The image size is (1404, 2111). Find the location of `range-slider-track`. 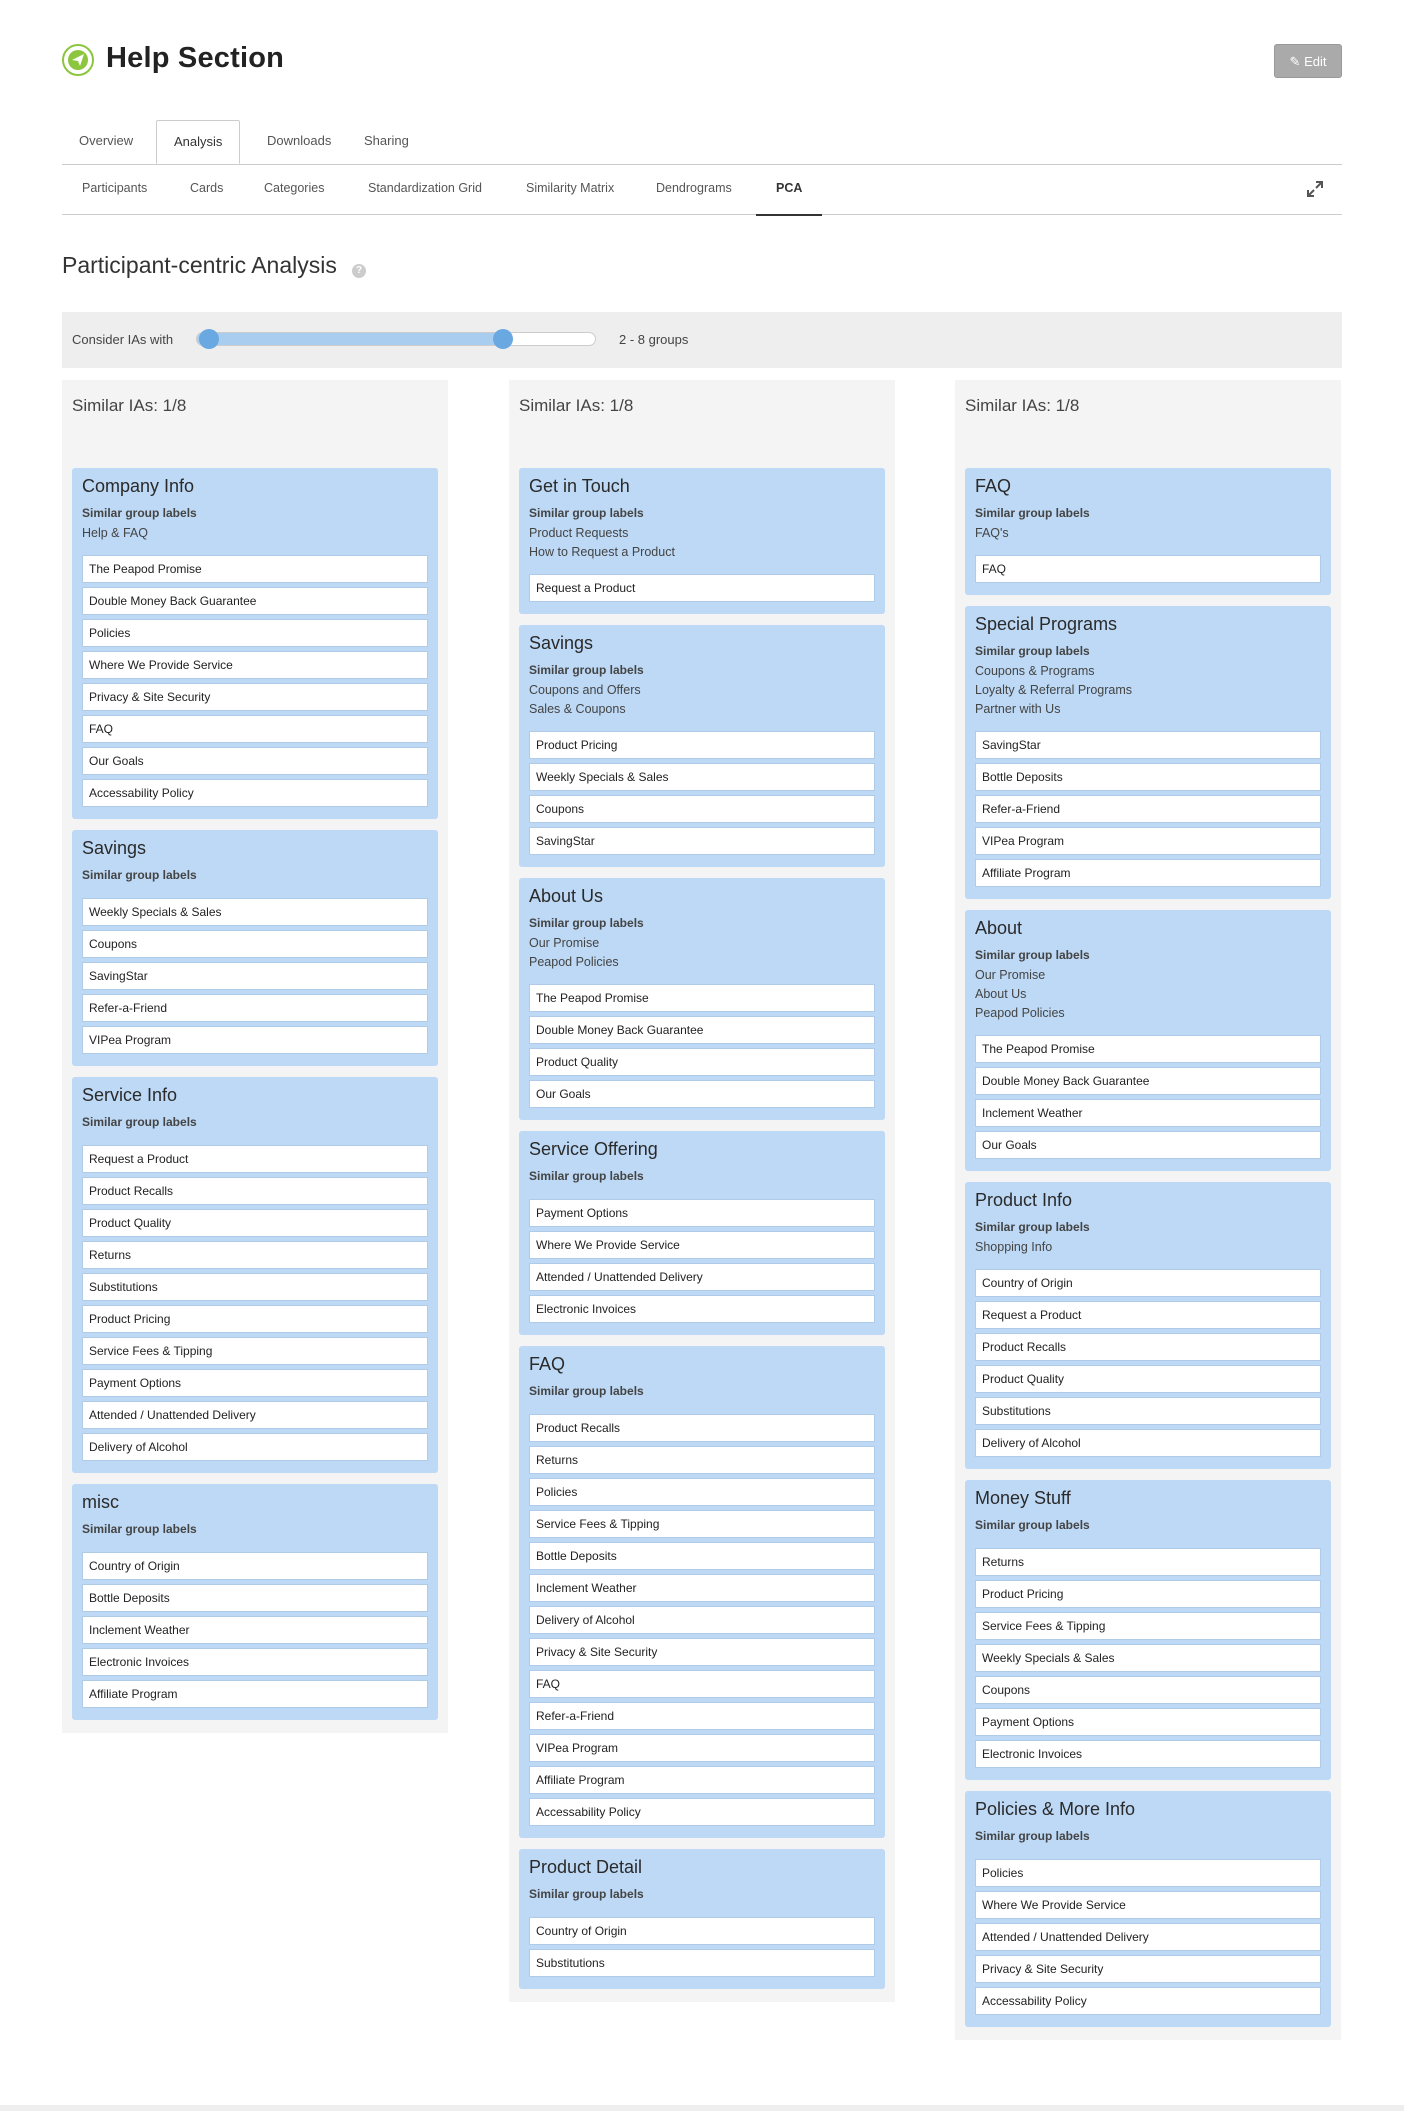

range-slider-track is located at coordinates (396, 339).